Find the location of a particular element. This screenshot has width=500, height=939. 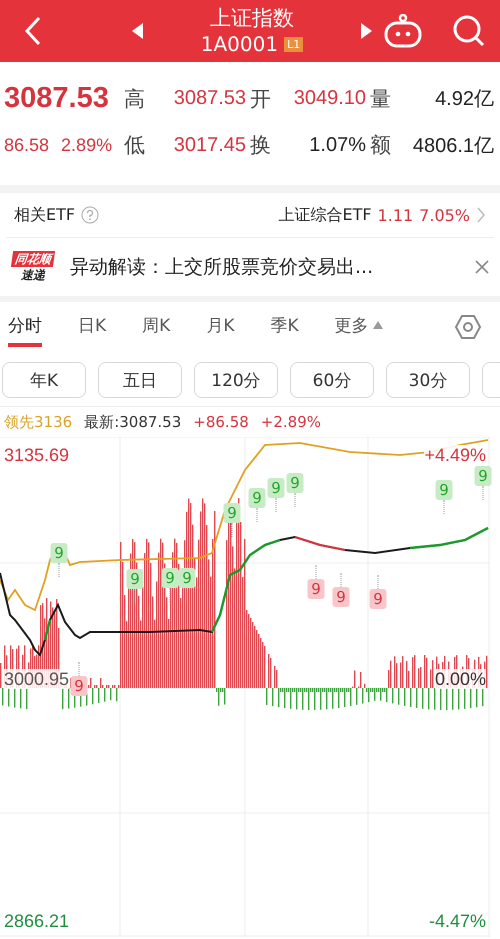

previous-button is located at coordinates (138, 31).